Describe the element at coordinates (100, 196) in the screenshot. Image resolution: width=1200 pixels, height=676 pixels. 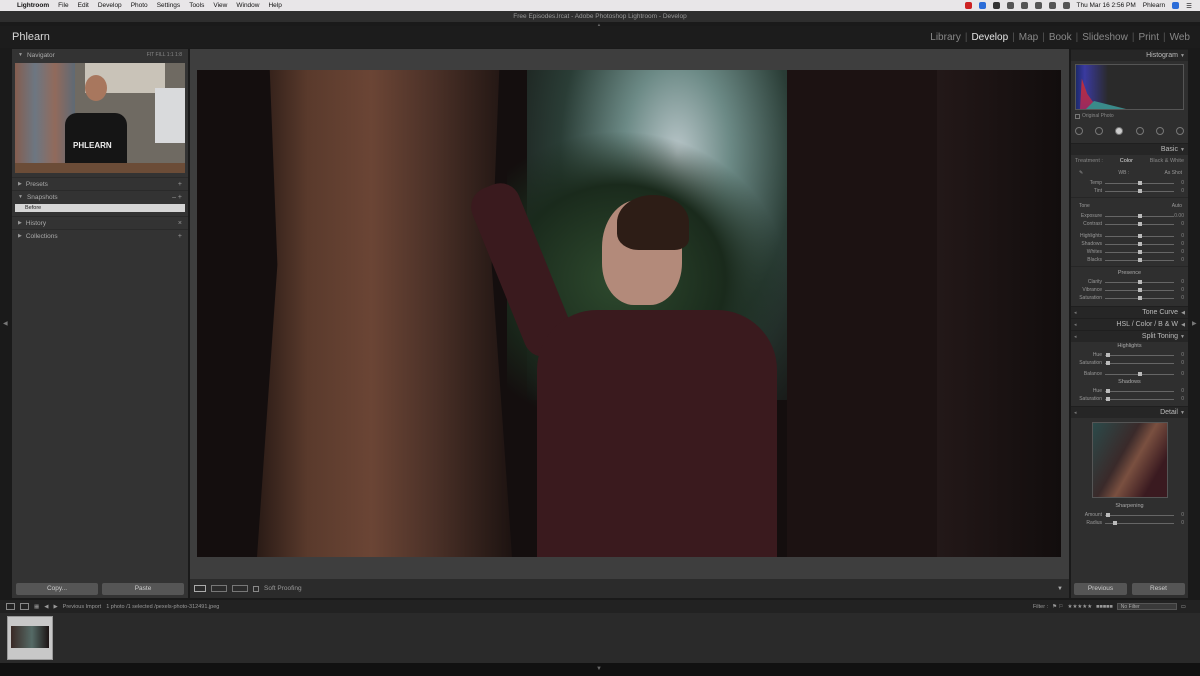
I see `snapshots-header: ▼ Snapshots – +` at that location.